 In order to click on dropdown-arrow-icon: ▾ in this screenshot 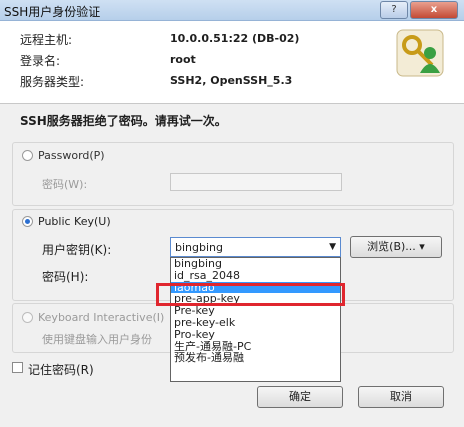, I will do `click(422, 246)`.